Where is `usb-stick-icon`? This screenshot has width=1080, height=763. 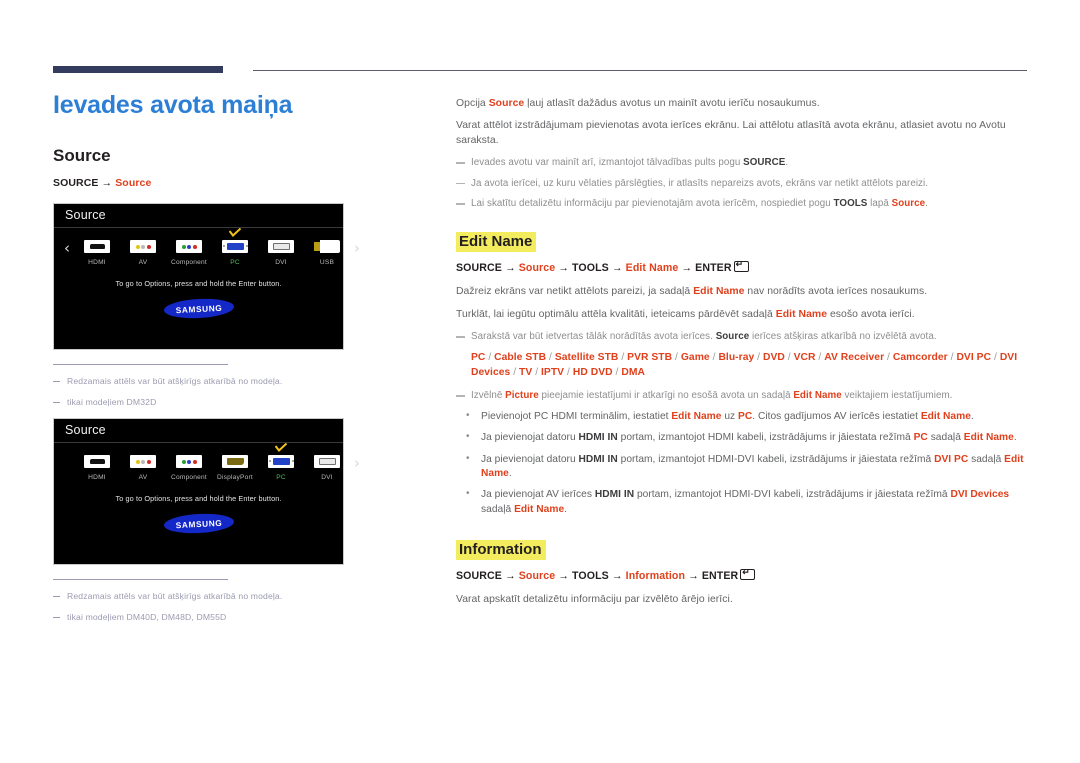
usb-stick-icon is located at coordinates (327, 247).